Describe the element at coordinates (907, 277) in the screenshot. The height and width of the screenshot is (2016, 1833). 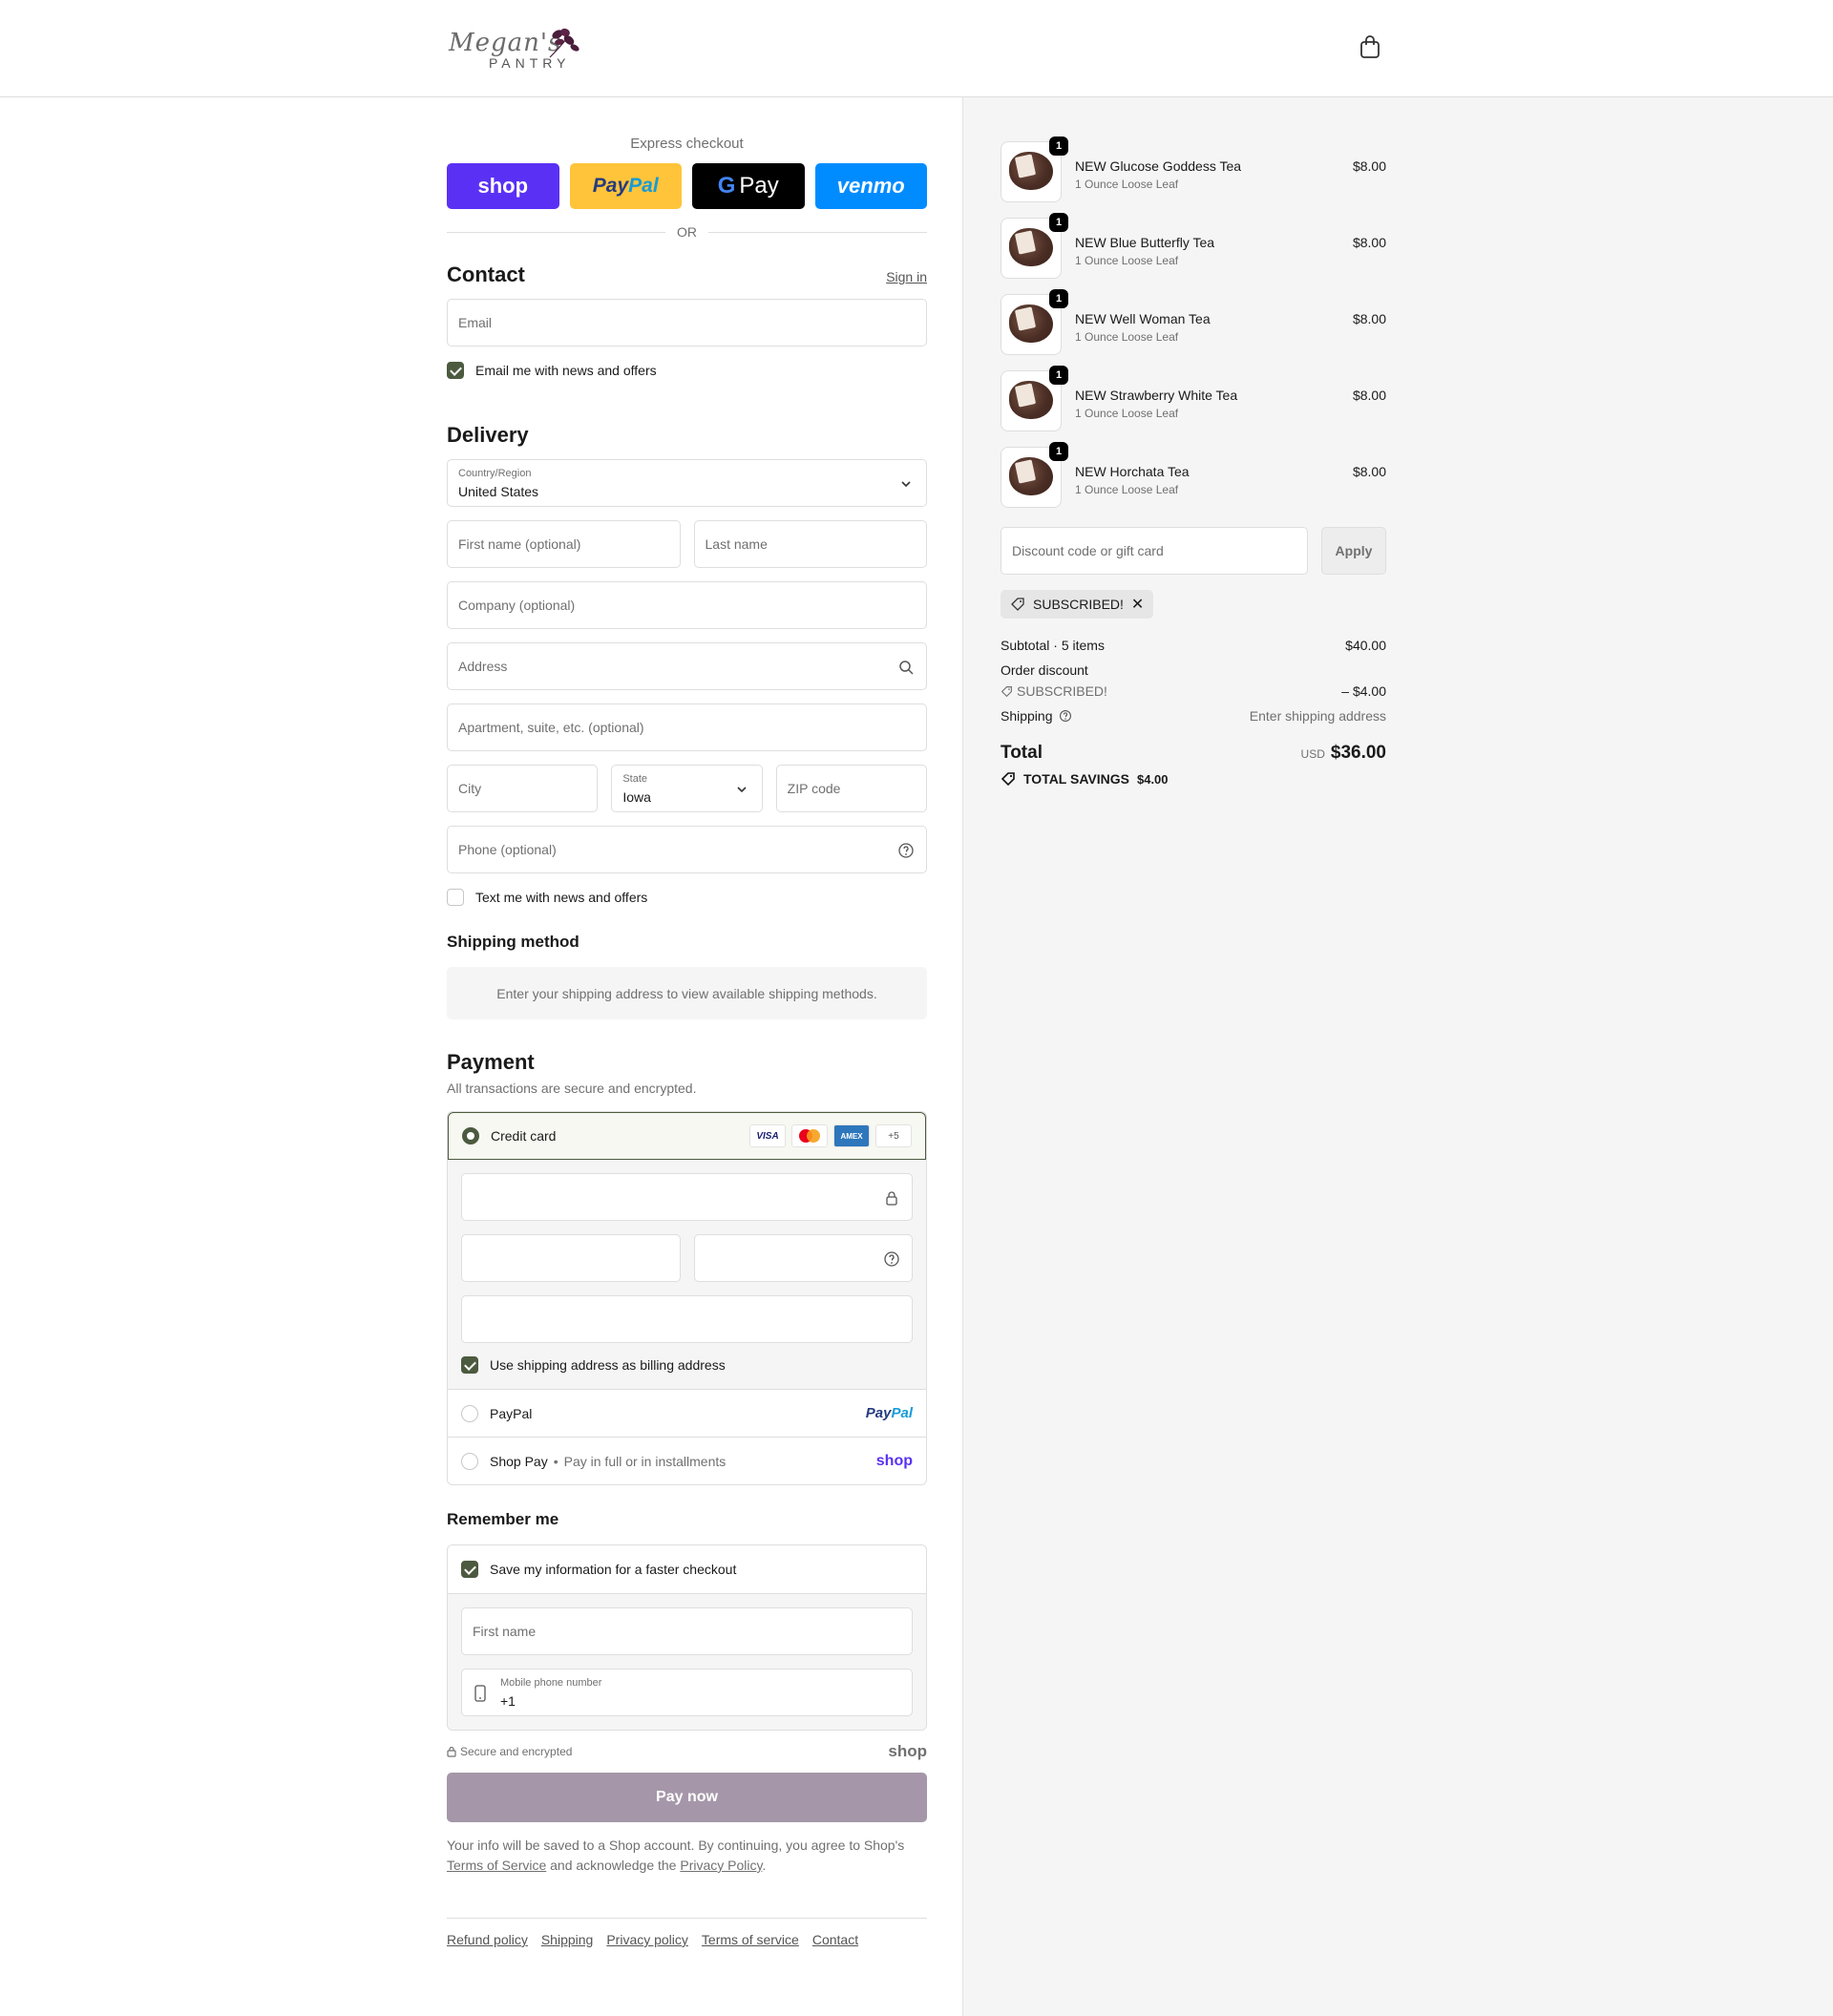
I see `sign-in-link: Sign in` at that location.